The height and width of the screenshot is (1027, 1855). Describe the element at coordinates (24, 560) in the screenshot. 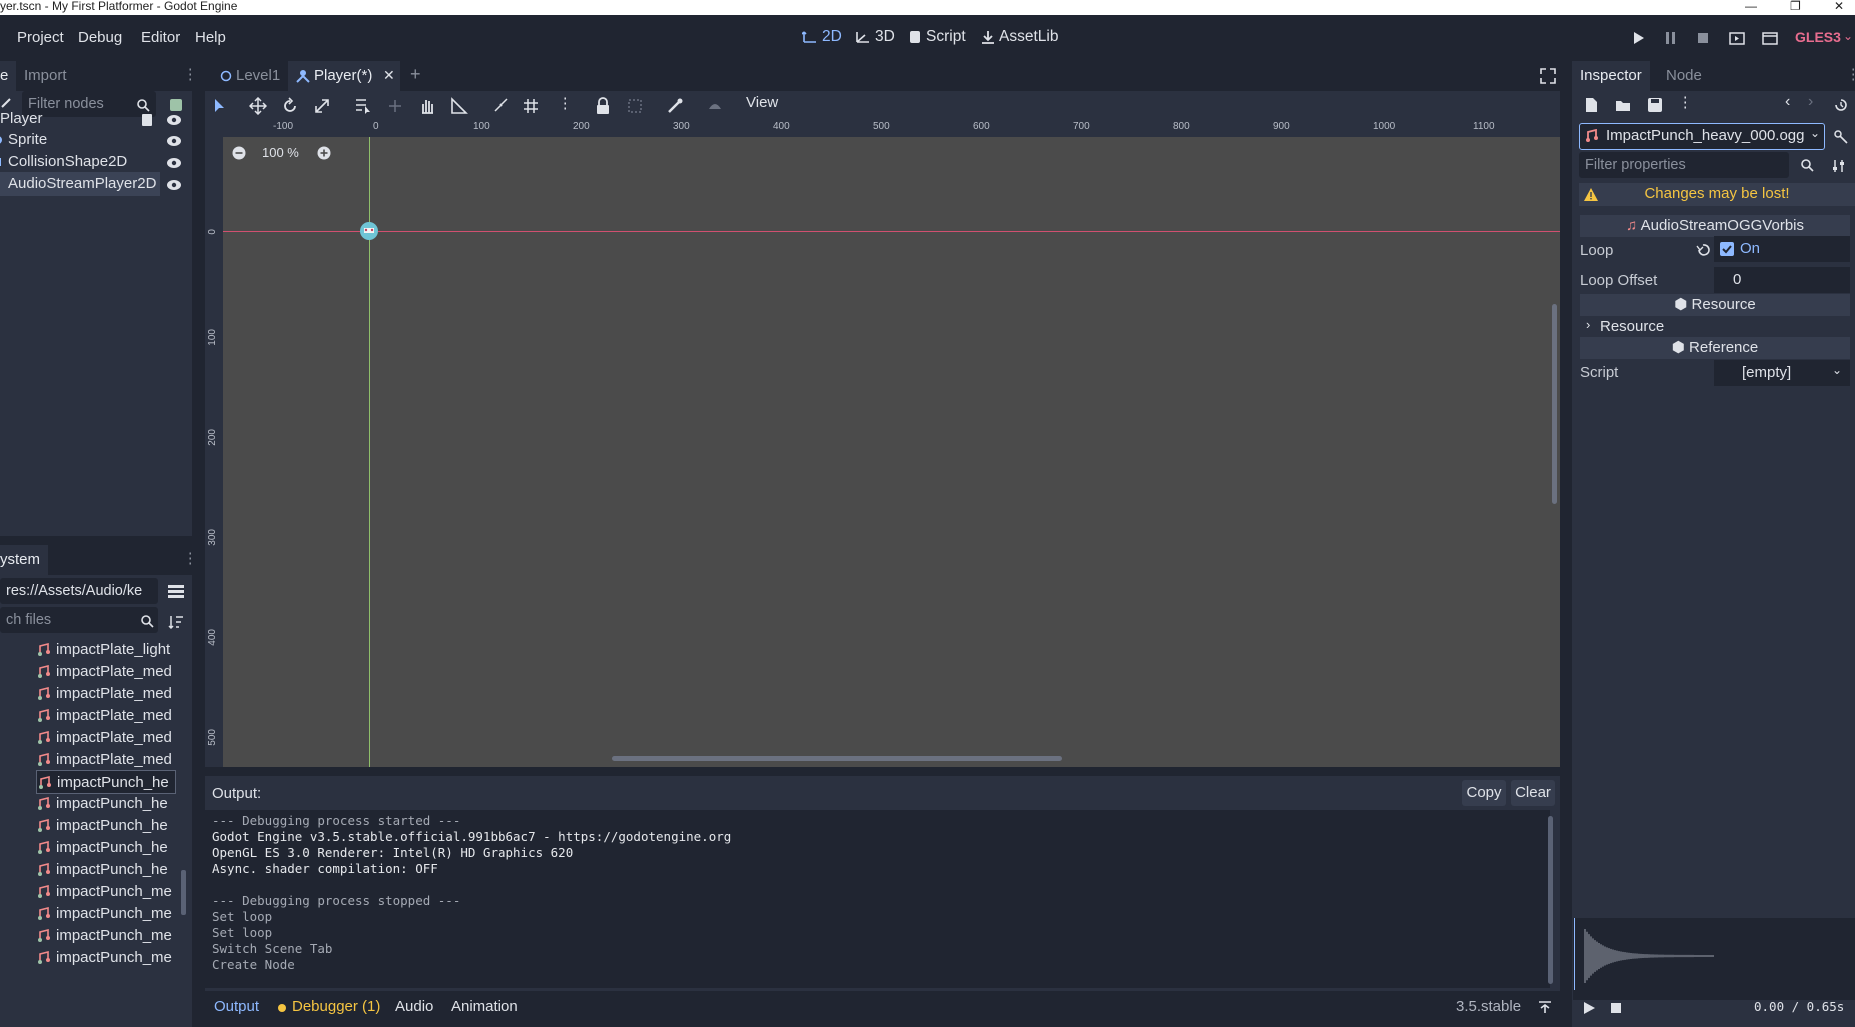

I see `tab-filesystem: ystem` at that location.